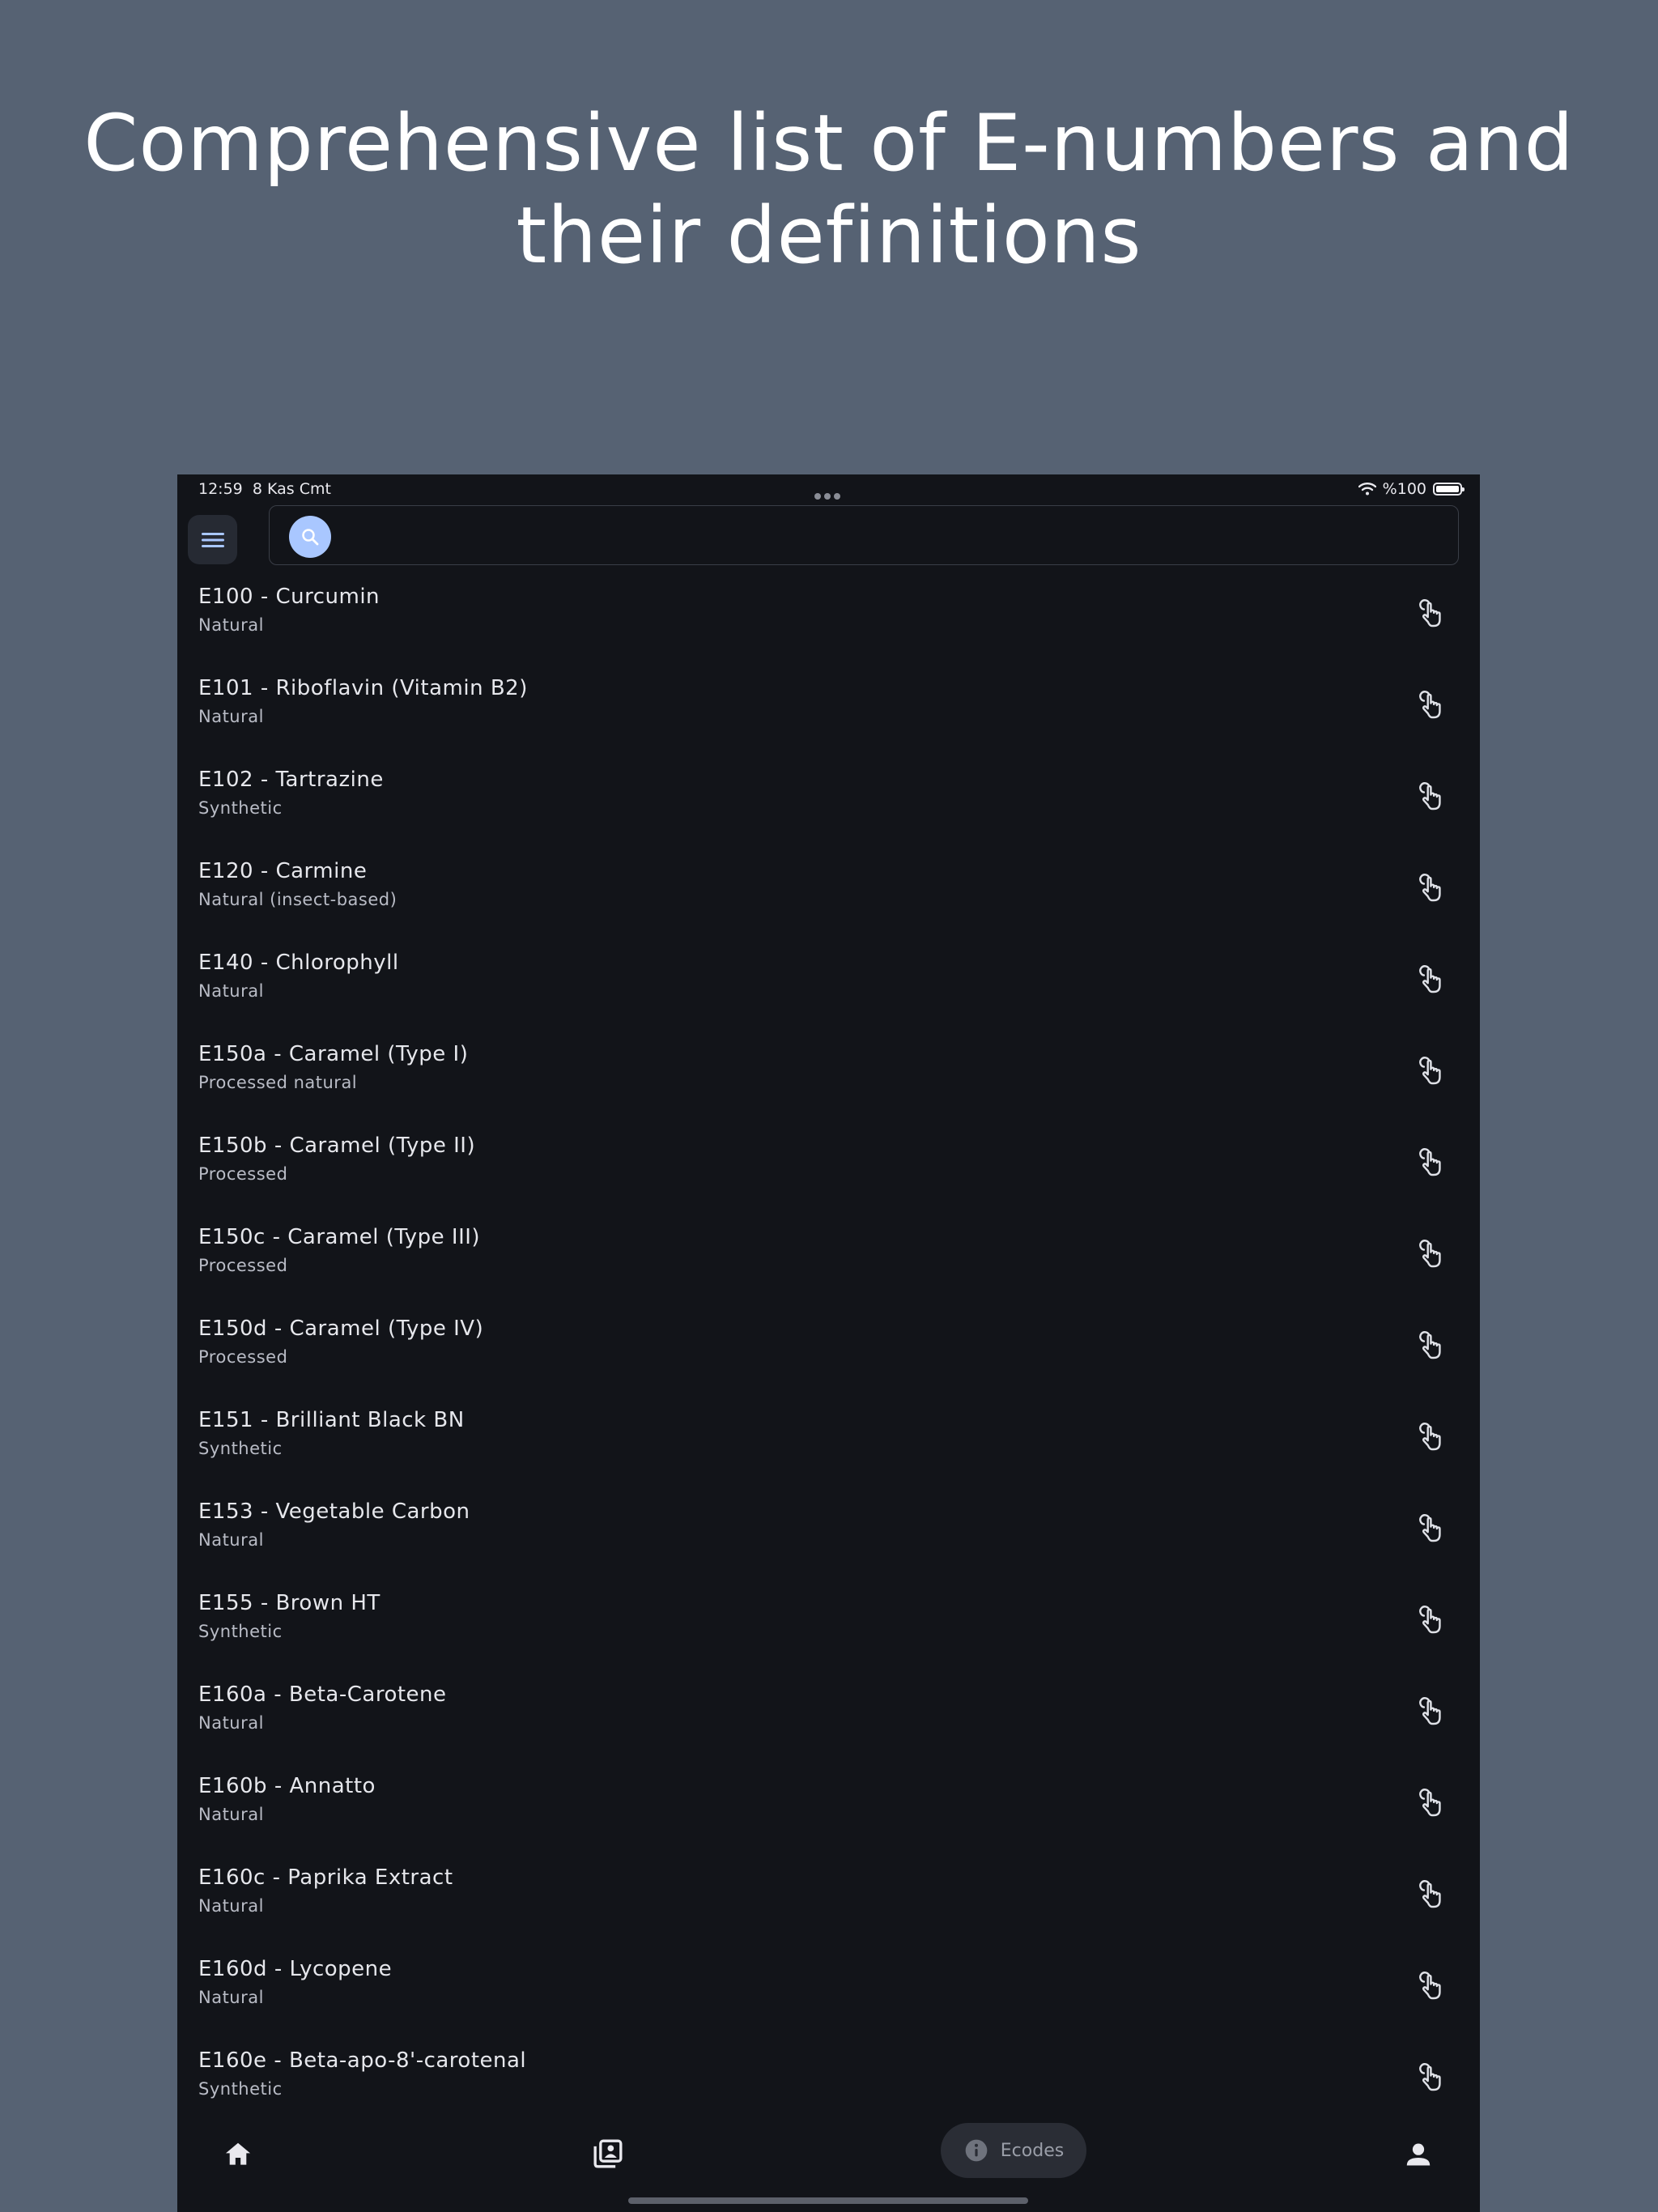  Describe the element at coordinates (331, 1420) in the screenshot. I see `item-title: E151 - Brilliant Black BN` at that location.